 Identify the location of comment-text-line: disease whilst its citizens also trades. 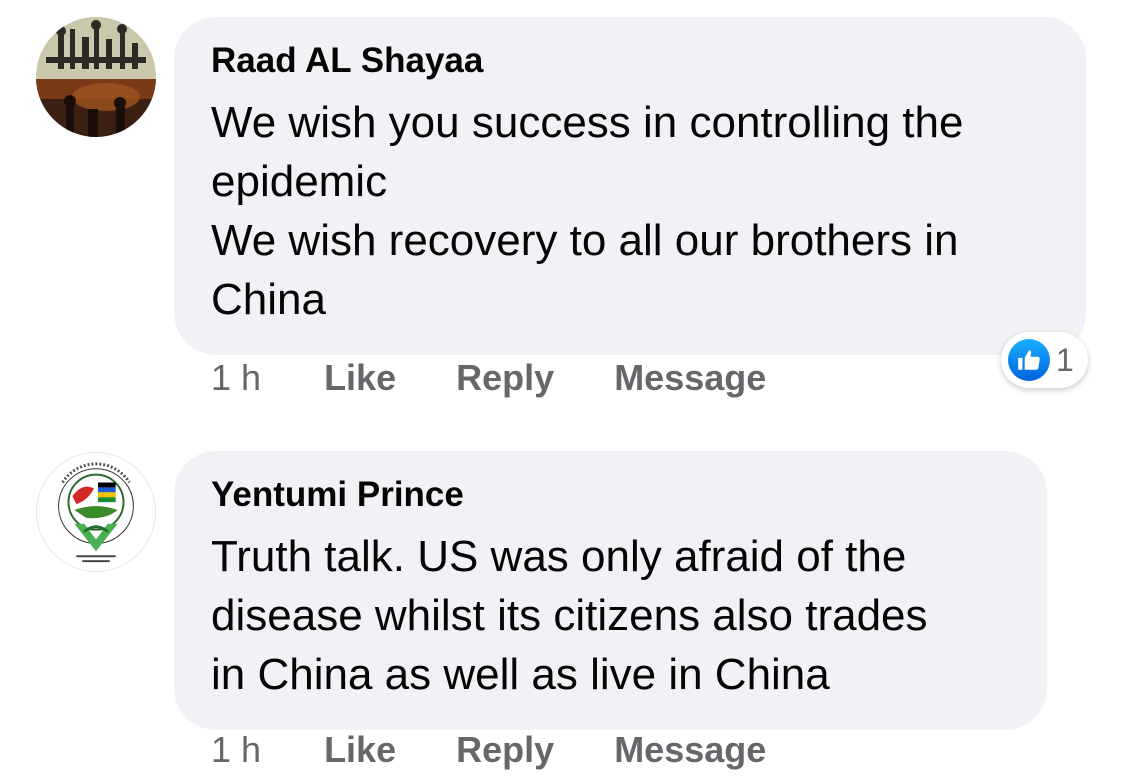
(569, 615).